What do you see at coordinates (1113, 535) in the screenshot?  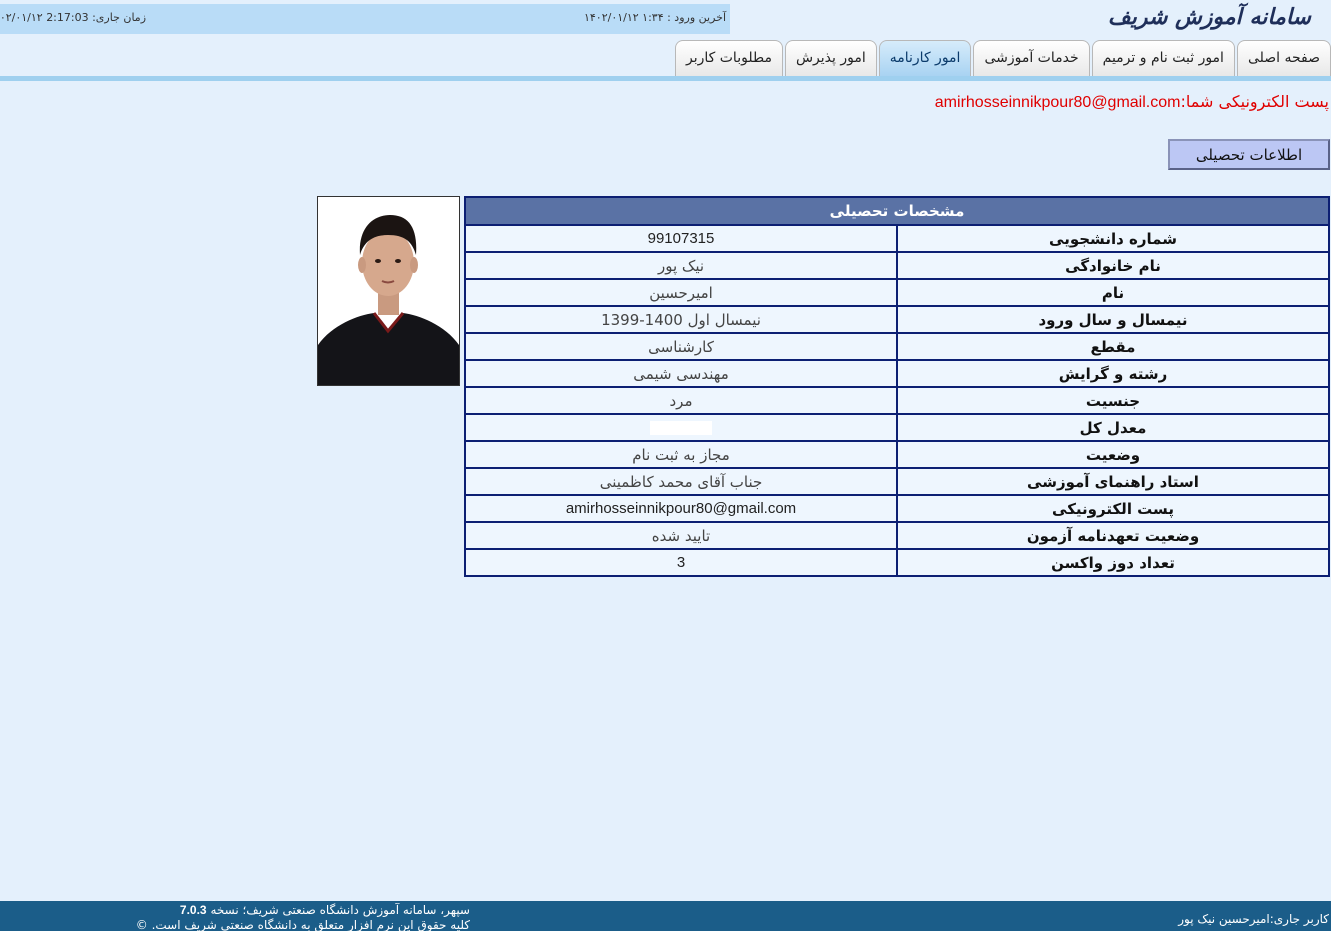 I see `row-label-exam-pledge: وضعیت تعهدنامه آزمون` at bounding box center [1113, 535].